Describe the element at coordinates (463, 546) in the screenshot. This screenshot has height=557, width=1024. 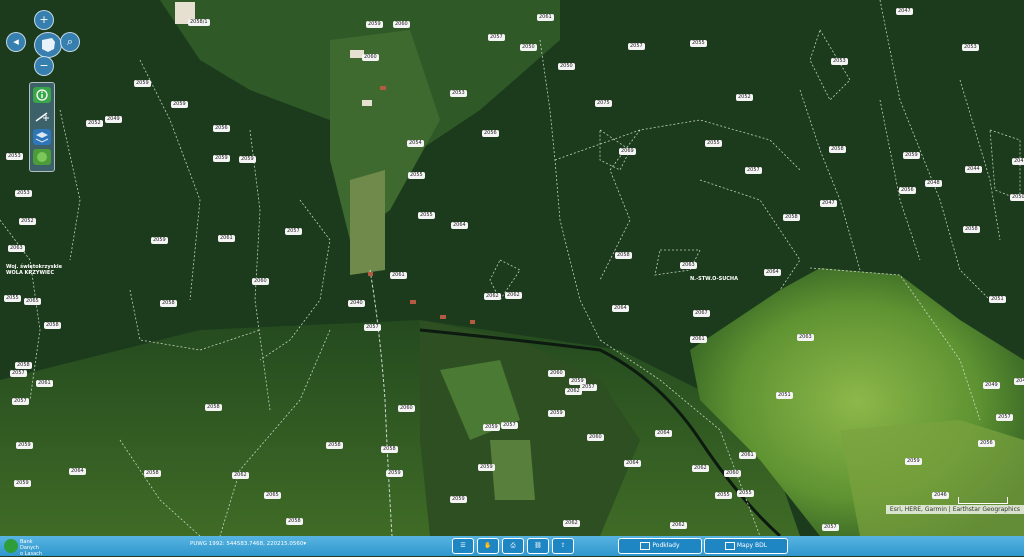
I see `list-icon: ☰` at that location.